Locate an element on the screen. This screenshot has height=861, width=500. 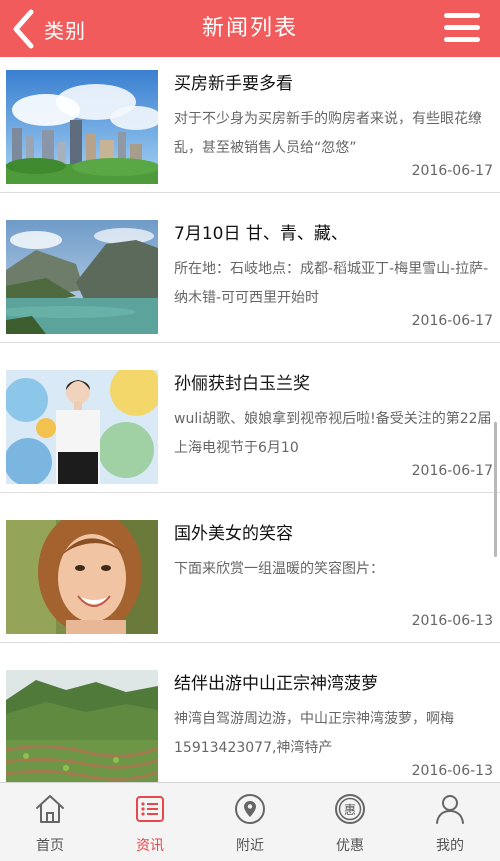
menu-button is located at coordinates (462, 28).